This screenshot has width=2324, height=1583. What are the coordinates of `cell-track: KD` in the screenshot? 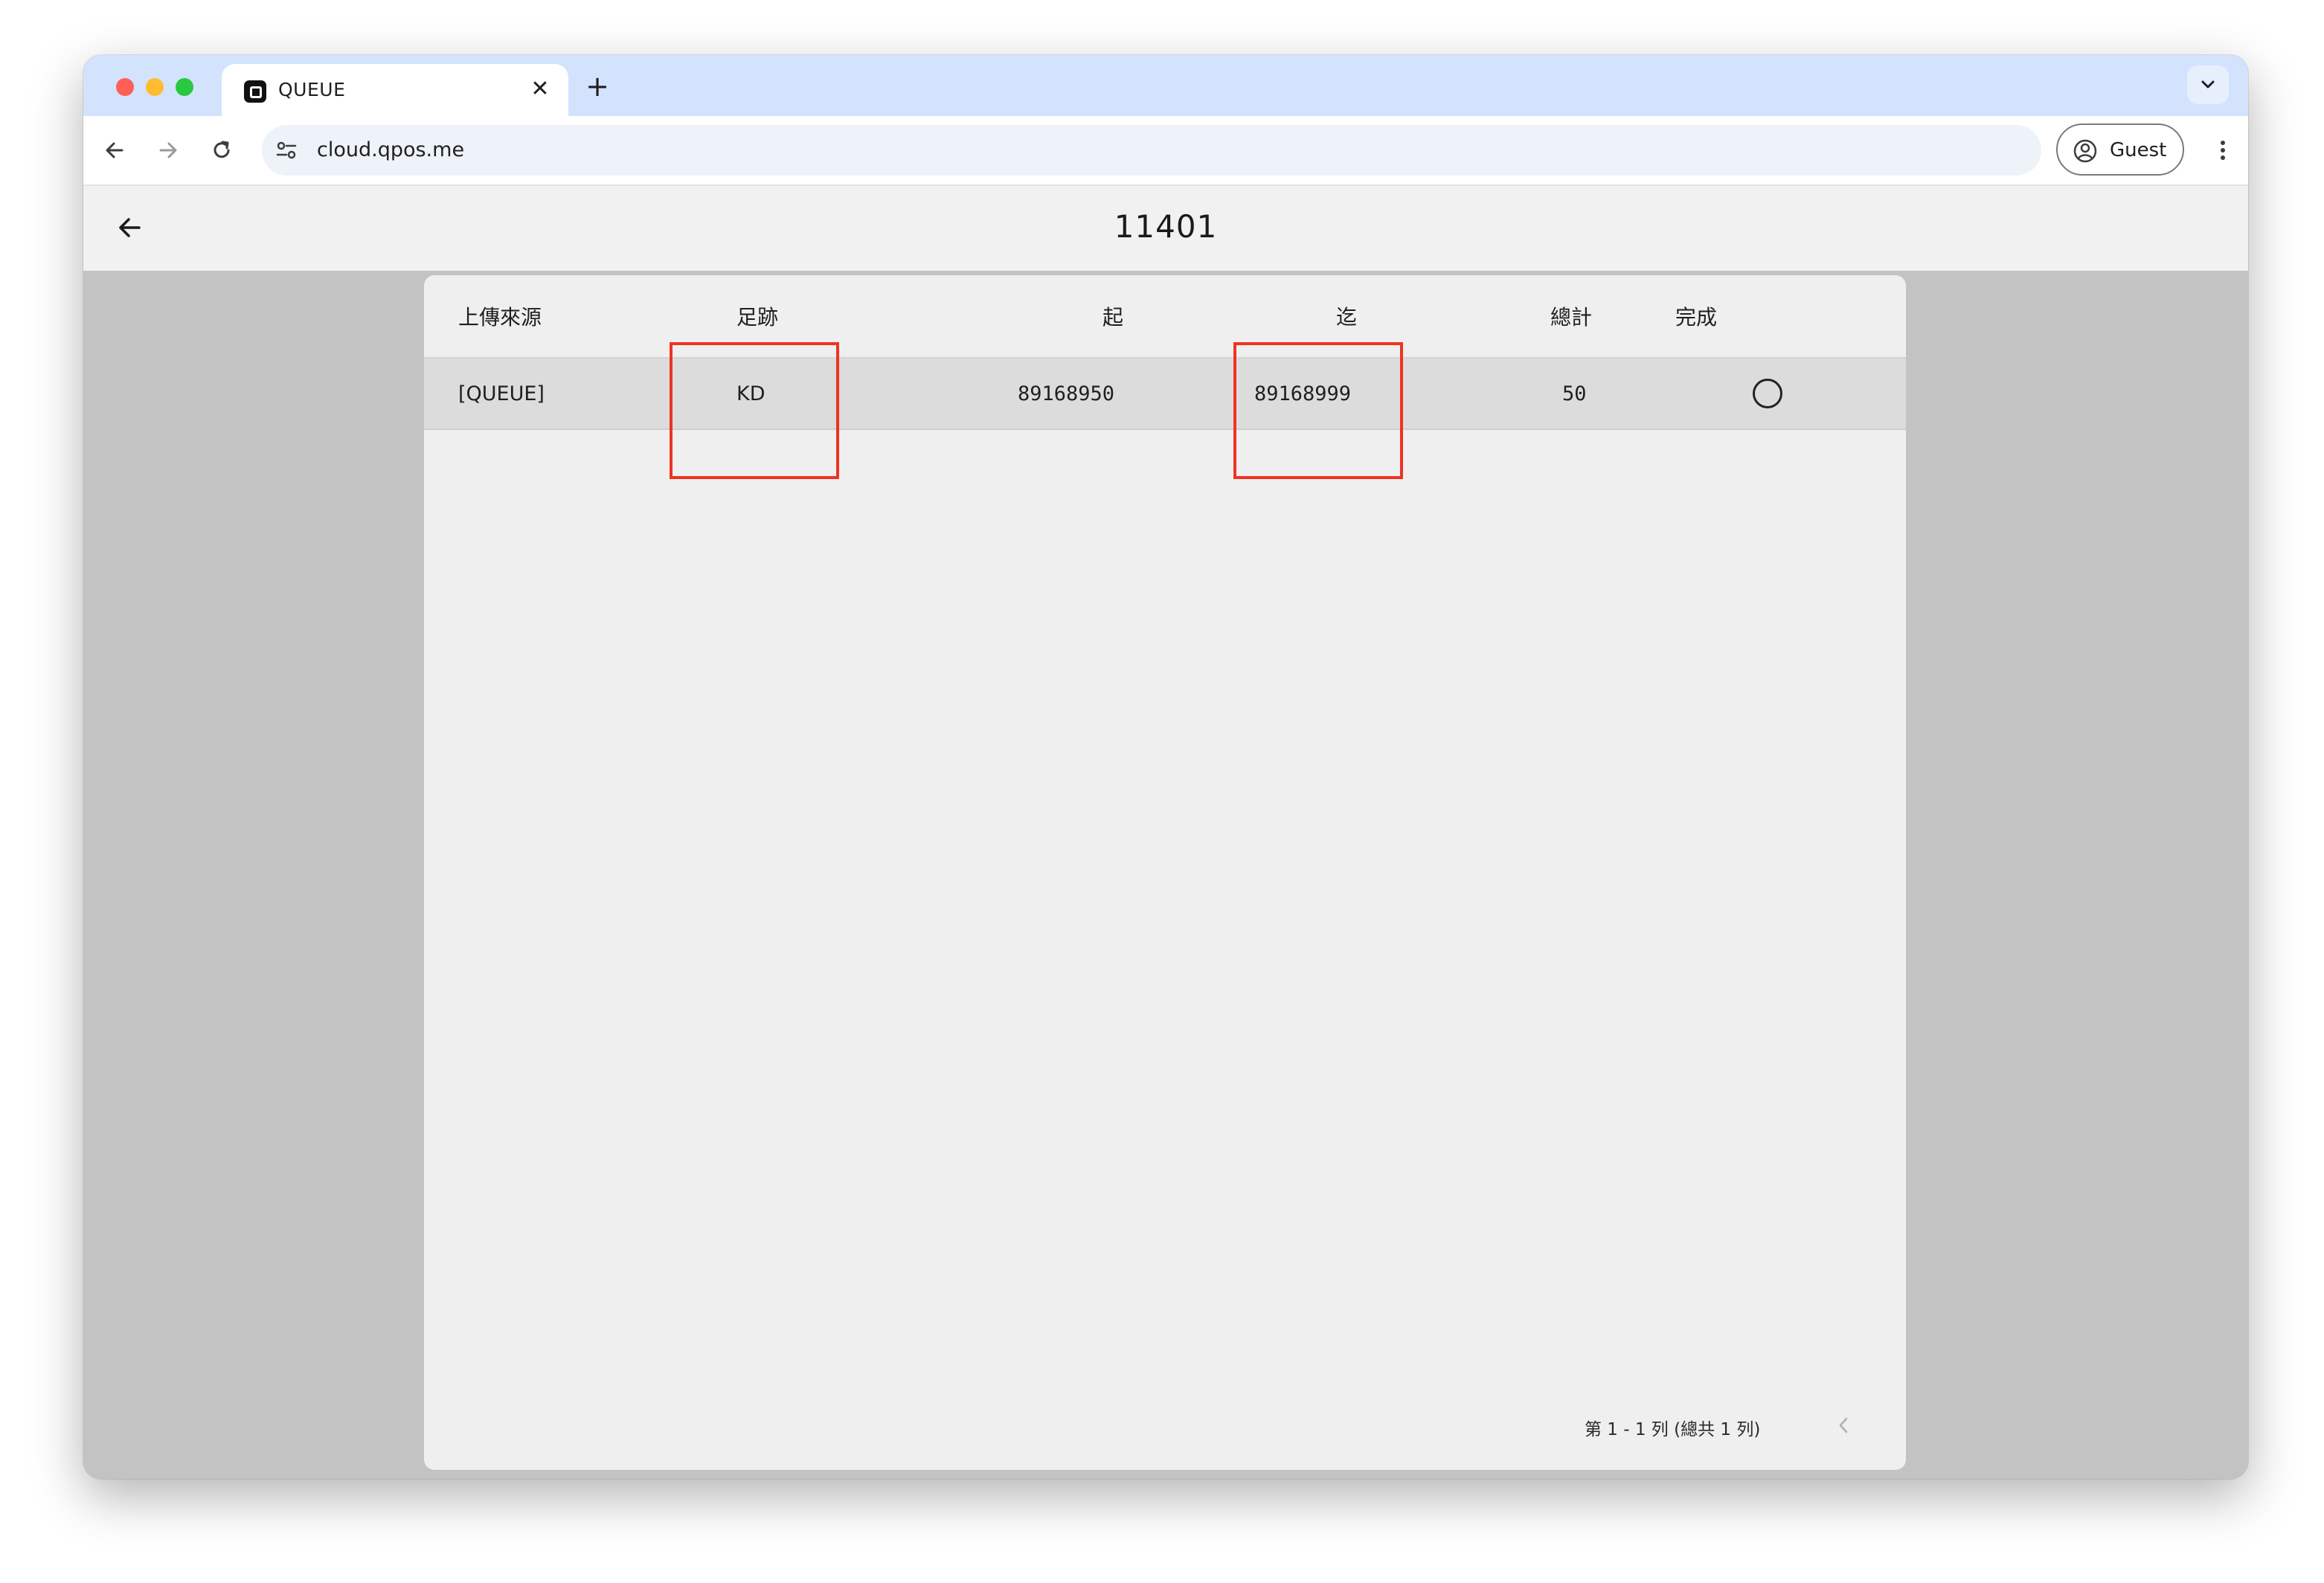 It's located at (750, 394).